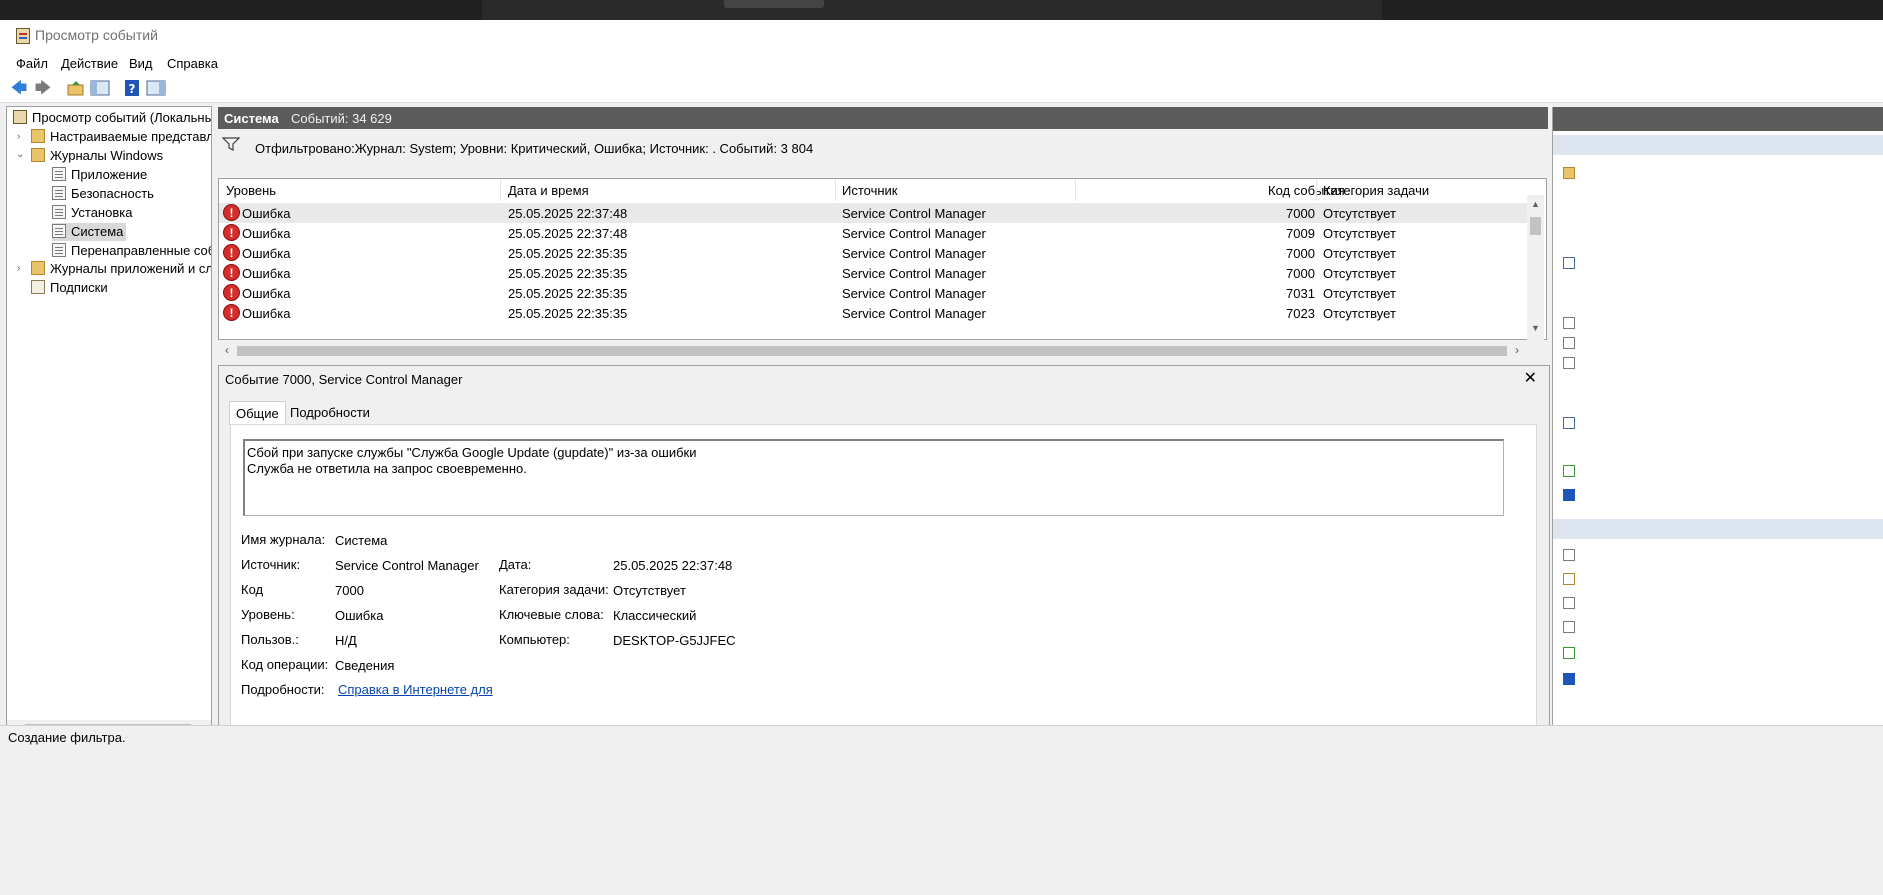 The image size is (1883, 895). Describe the element at coordinates (156, 89) in the screenshot. I see `show-hide-actions-icon` at that location.